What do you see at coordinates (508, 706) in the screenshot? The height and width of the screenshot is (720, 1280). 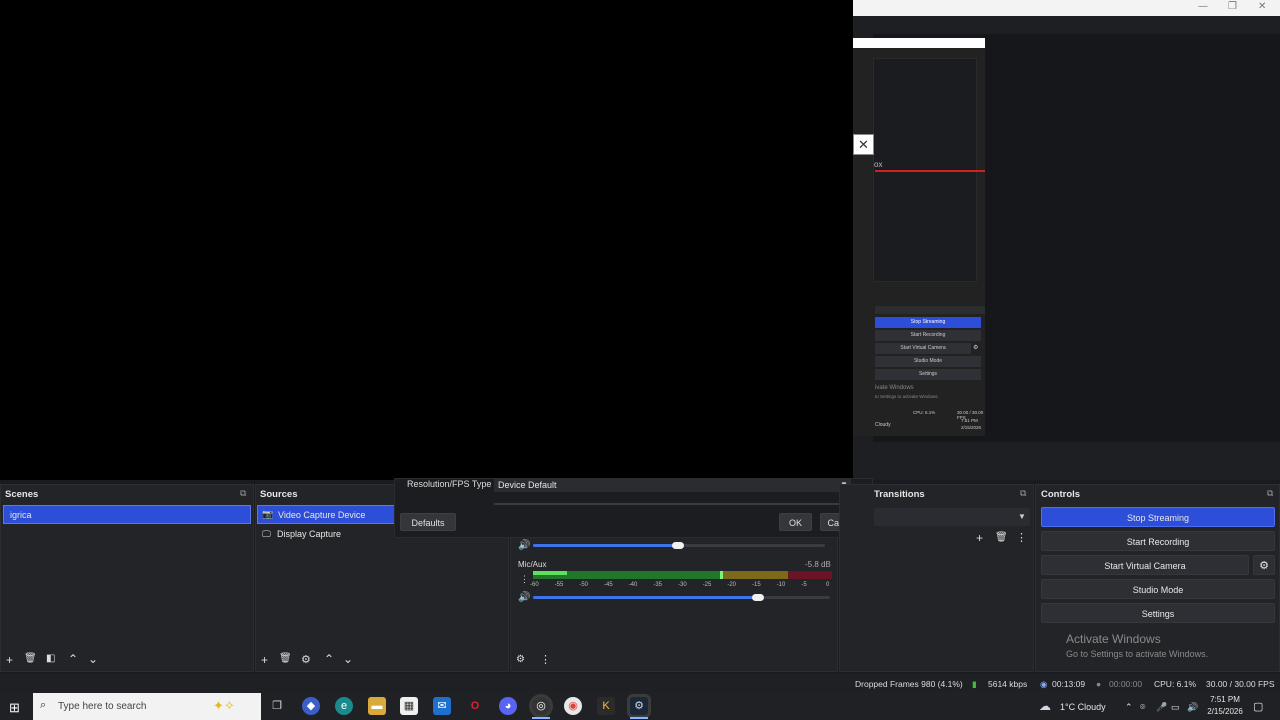 I see `discord-icon: ◕` at bounding box center [508, 706].